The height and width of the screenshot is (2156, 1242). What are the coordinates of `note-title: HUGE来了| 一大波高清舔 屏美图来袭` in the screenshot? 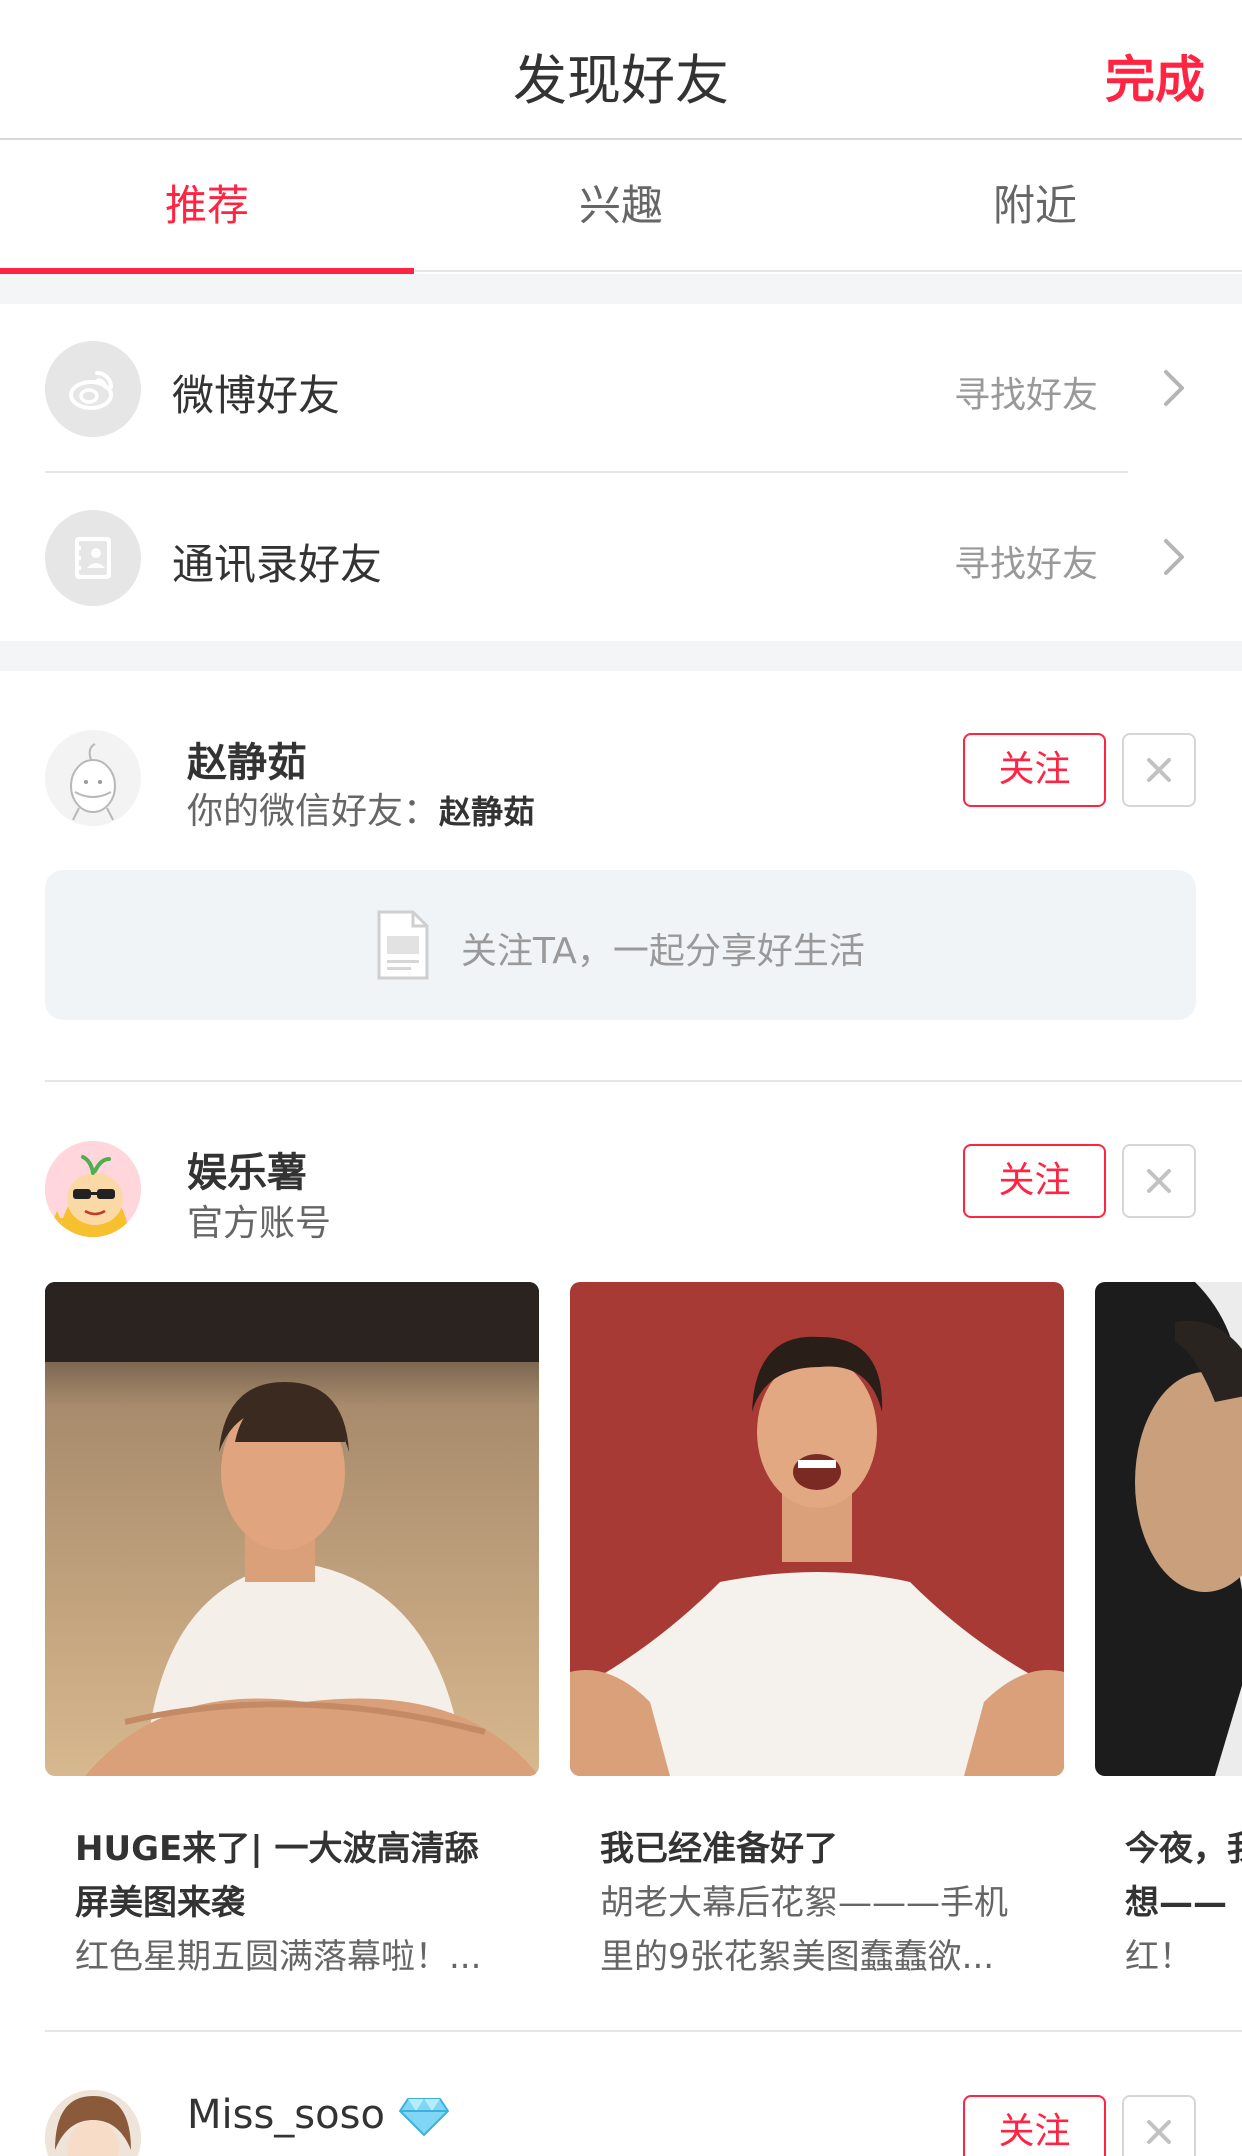 It's located at (277, 1876).